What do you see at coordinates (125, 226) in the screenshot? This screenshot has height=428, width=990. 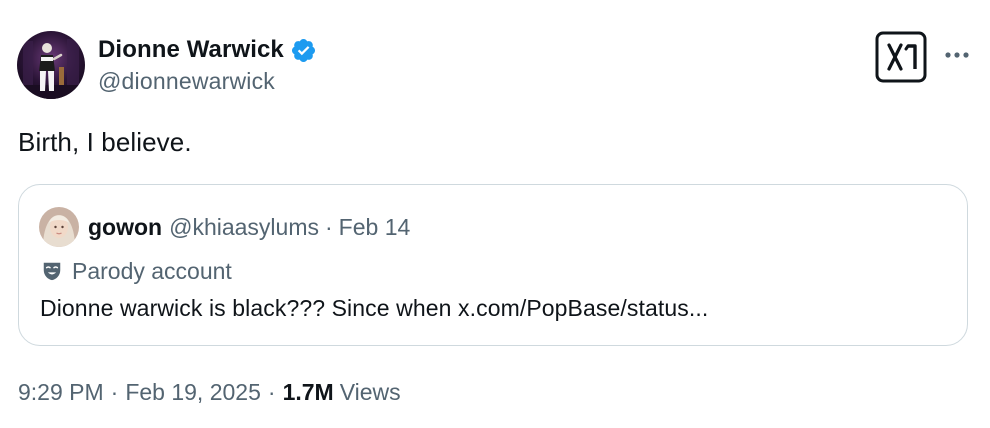 I see `quoted-author-name: gowon` at bounding box center [125, 226].